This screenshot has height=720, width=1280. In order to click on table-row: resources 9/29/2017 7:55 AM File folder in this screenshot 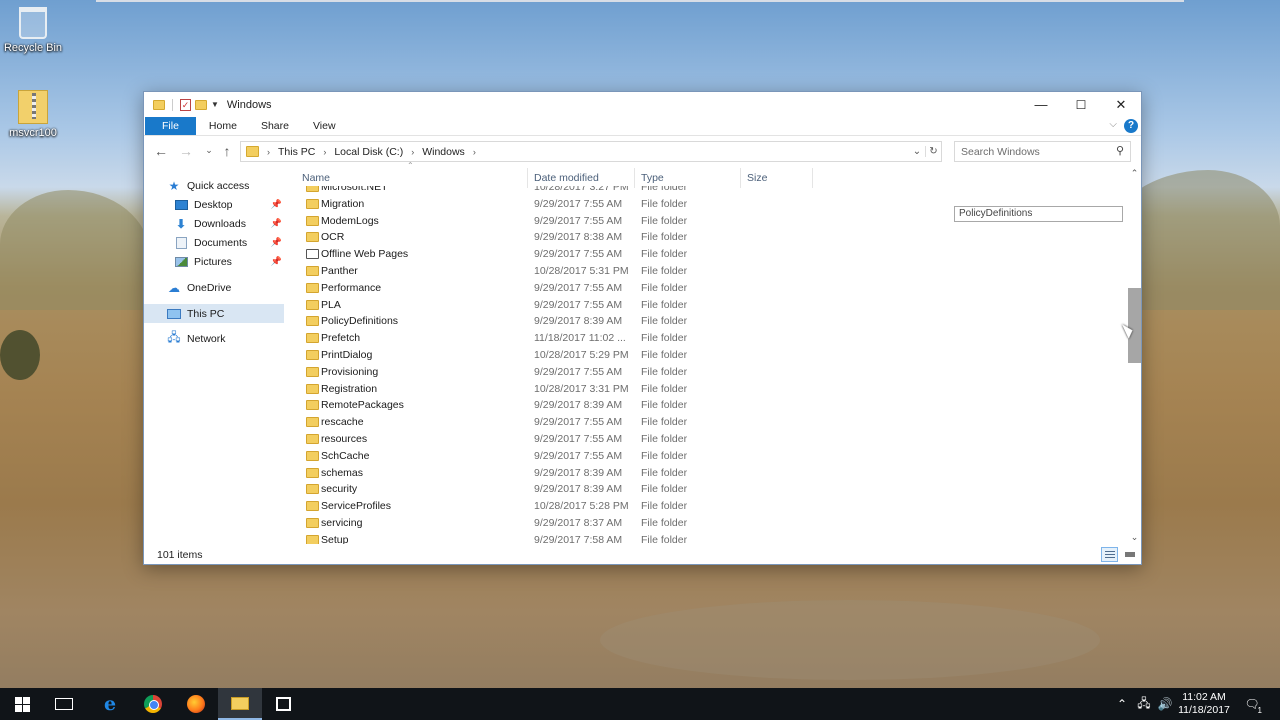, I will do `click(629, 439)`.